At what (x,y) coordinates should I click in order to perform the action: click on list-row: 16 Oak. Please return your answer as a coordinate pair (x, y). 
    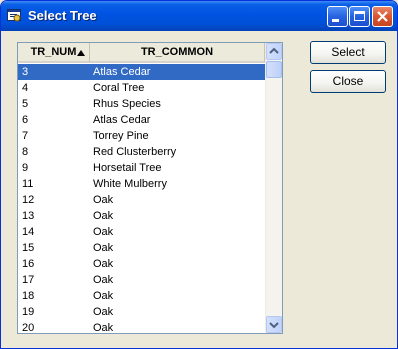
    Looking at the image, I should click on (141, 264).